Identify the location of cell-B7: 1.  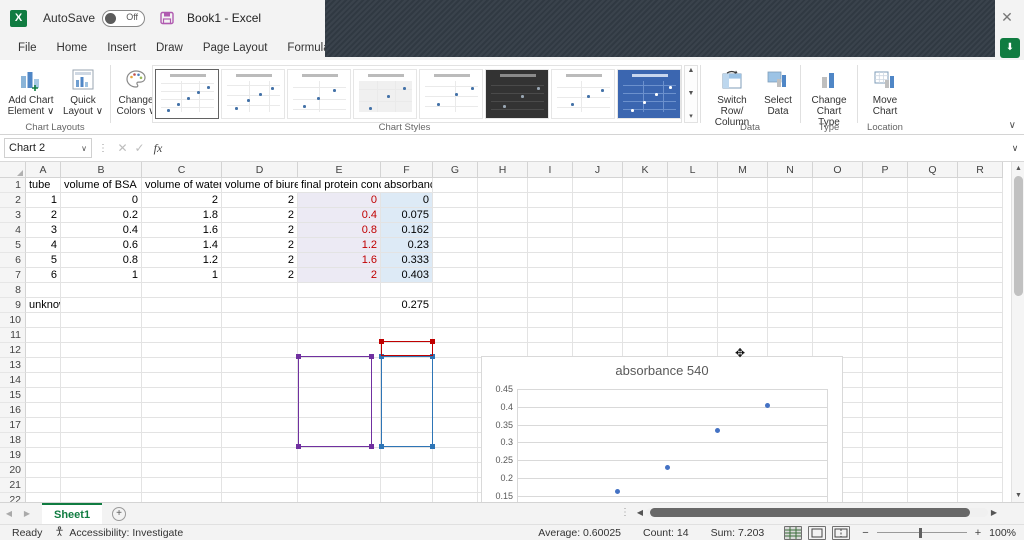
(101, 275).